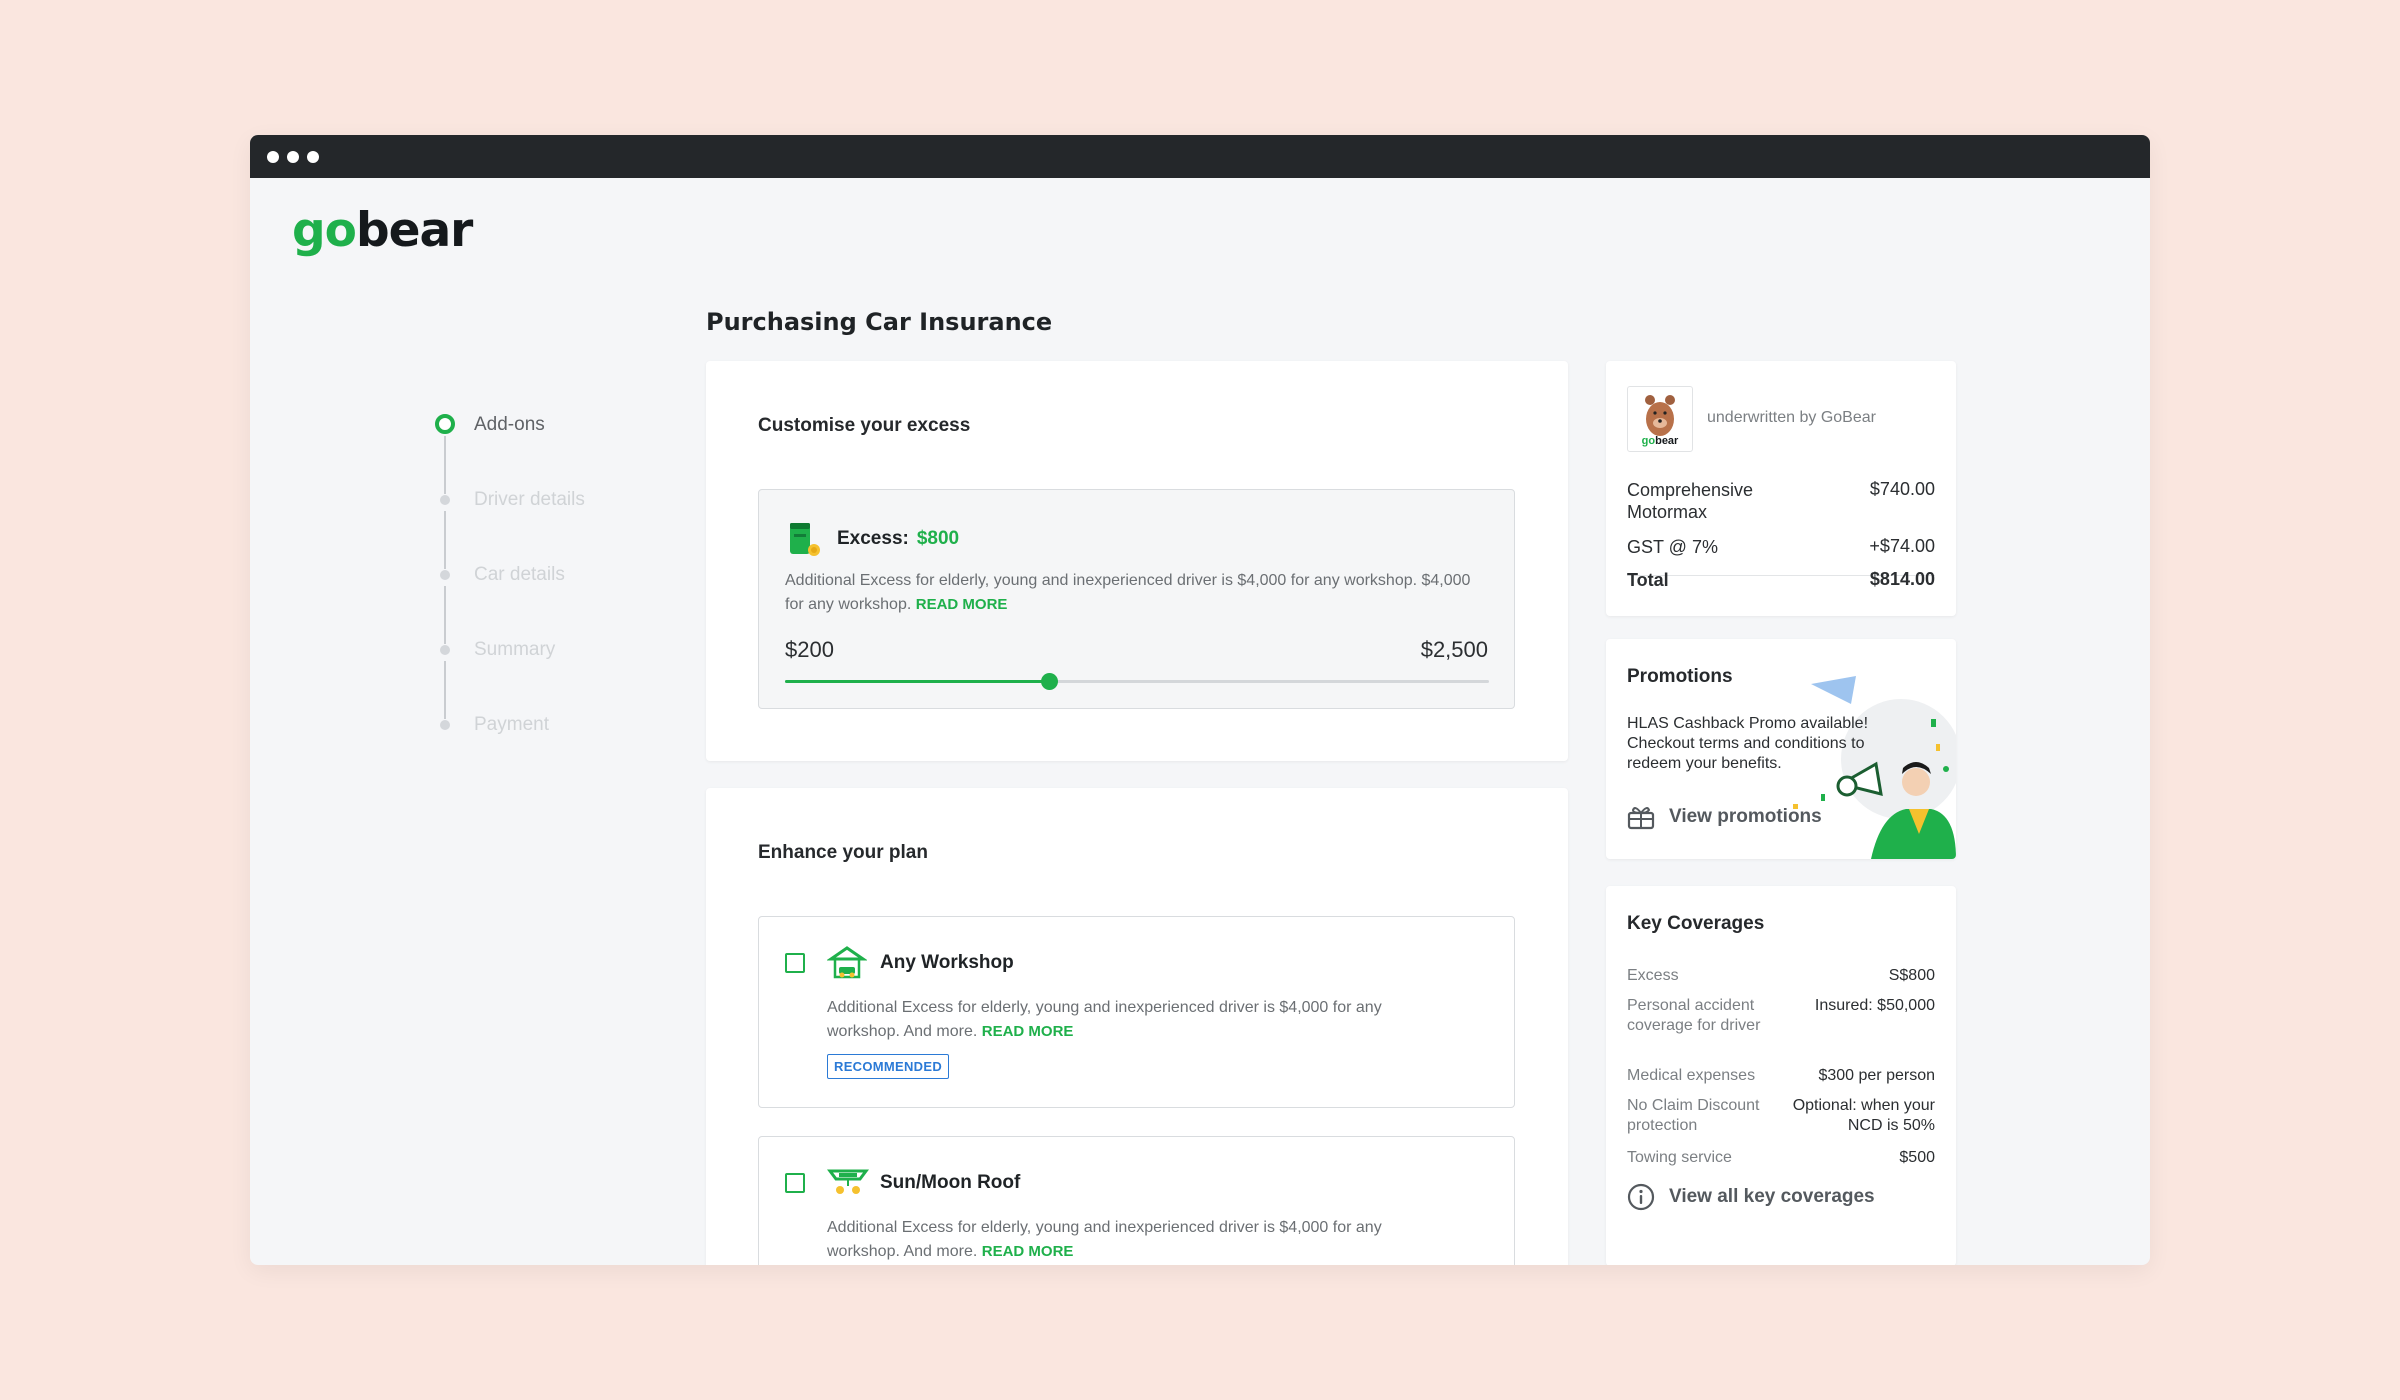 This screenshot has width=2400, height=1400. I want to click on step-label: Summary, so click(515, 649).